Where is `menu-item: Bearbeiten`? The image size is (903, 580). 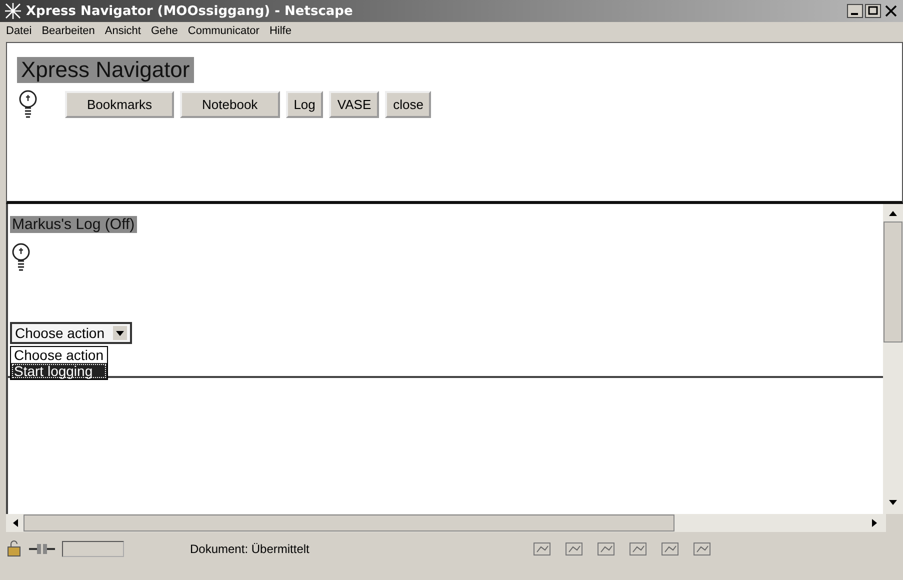 menu-item: Bearbeiten is located at coordinates (68, 31).